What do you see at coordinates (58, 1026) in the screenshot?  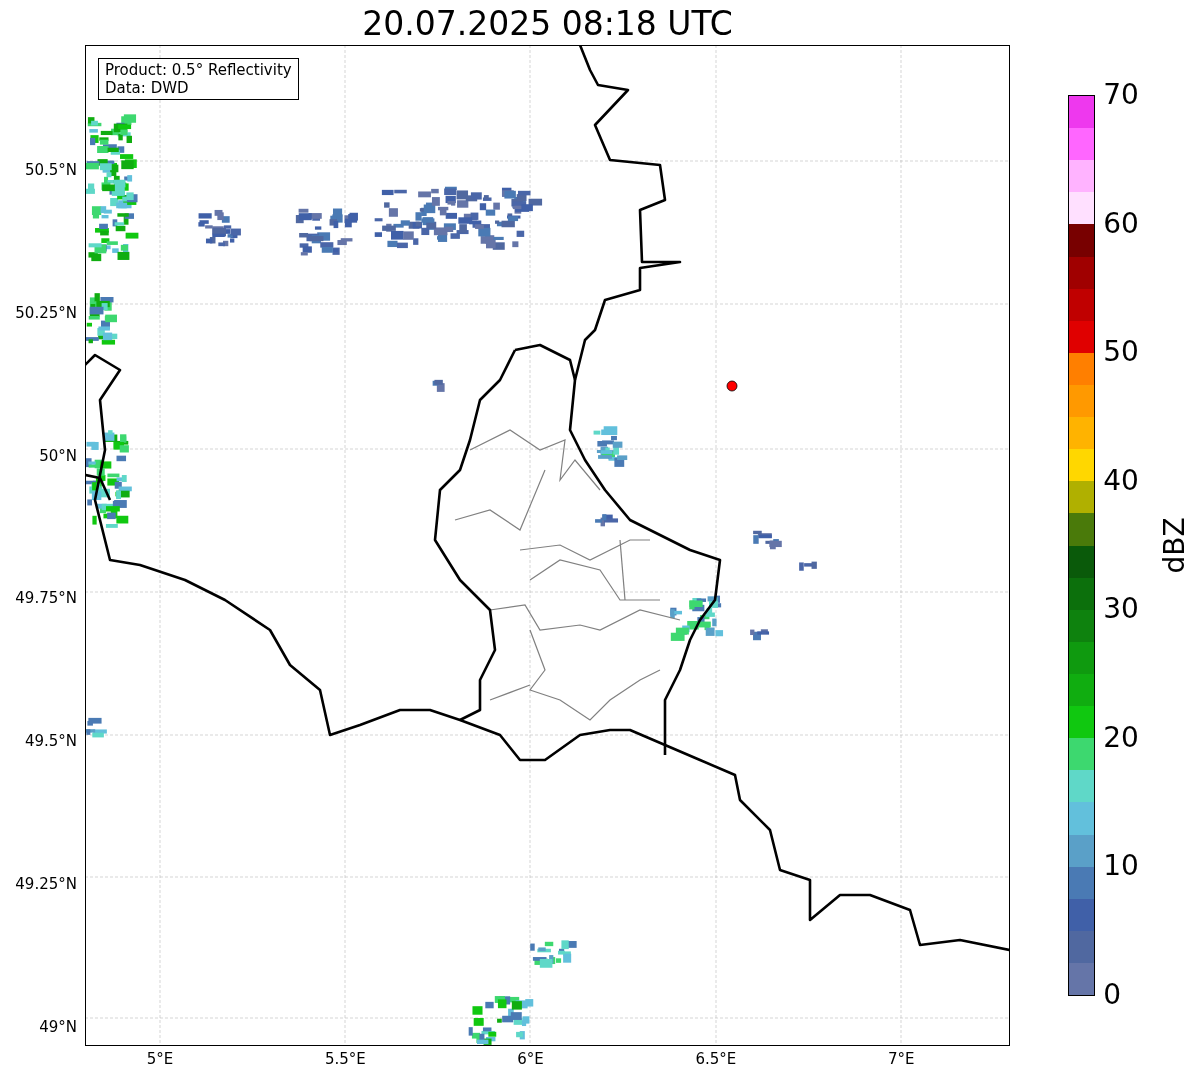 I see `latitude-tick-label: 49°N` at bounding box center [58, 1026].